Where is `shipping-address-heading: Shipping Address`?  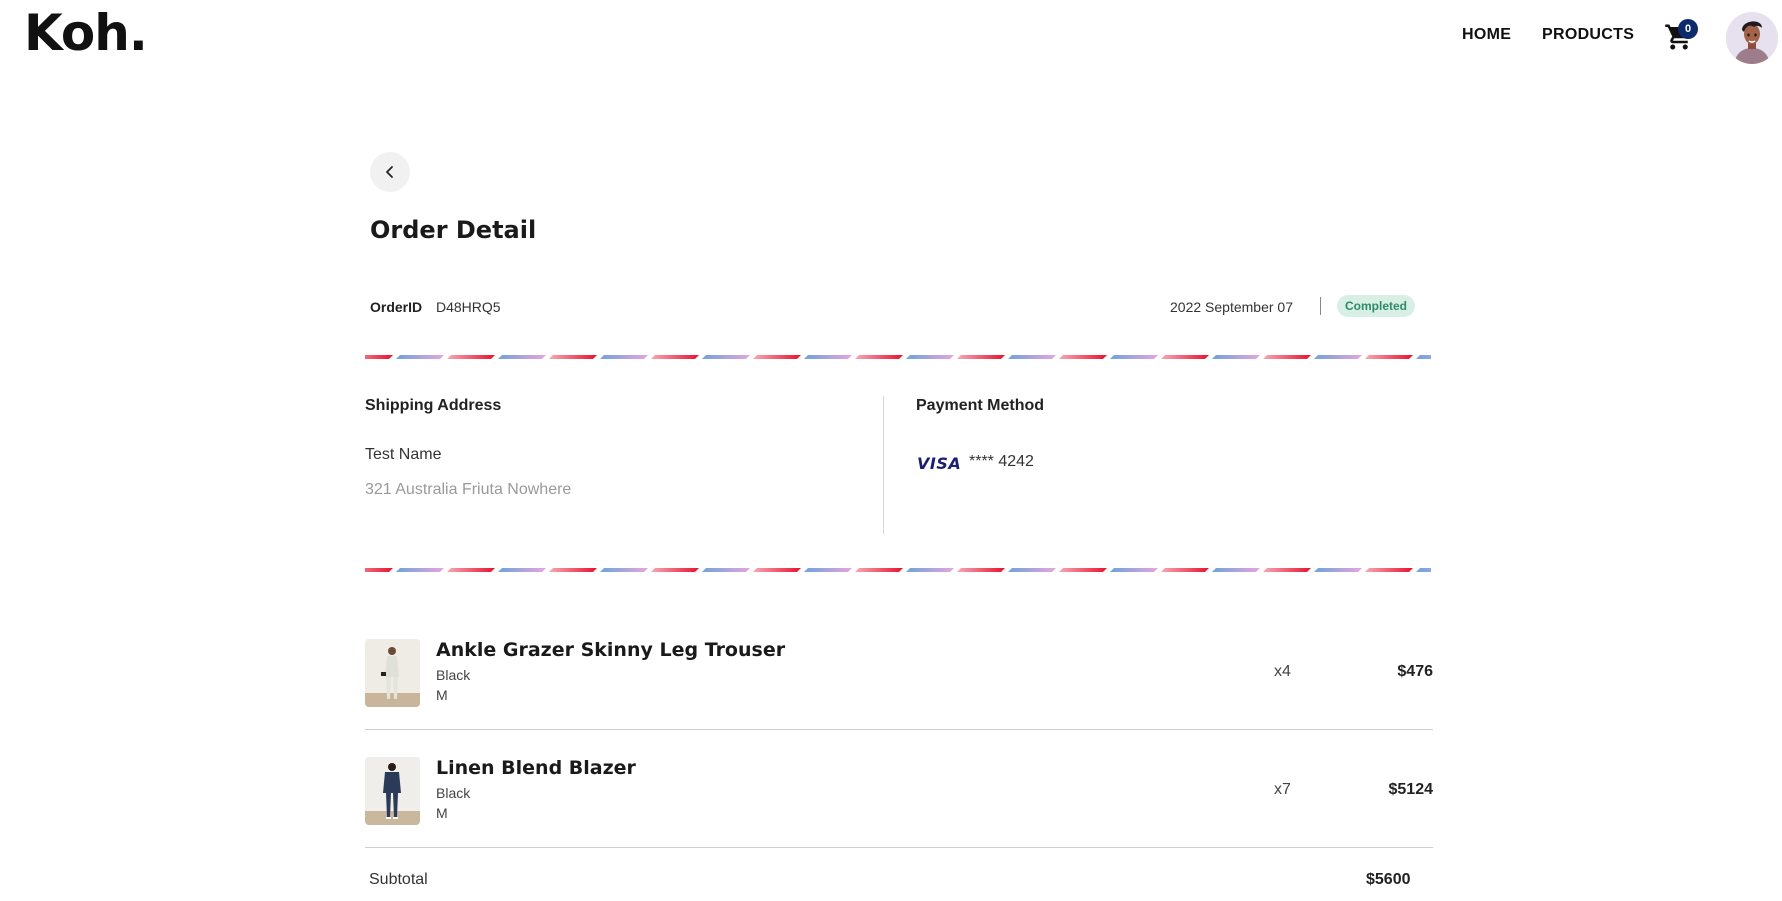 shipping-address-heading: Shipping Address is located at coordinates (433, 405).